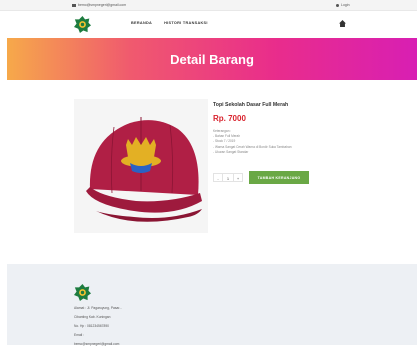 This screenshot has width=417, height=349. What do you see at coordinates (229, 118) in the screenshot?
I see `product-price: Rp. 7000` at bounding box center [229, 118].